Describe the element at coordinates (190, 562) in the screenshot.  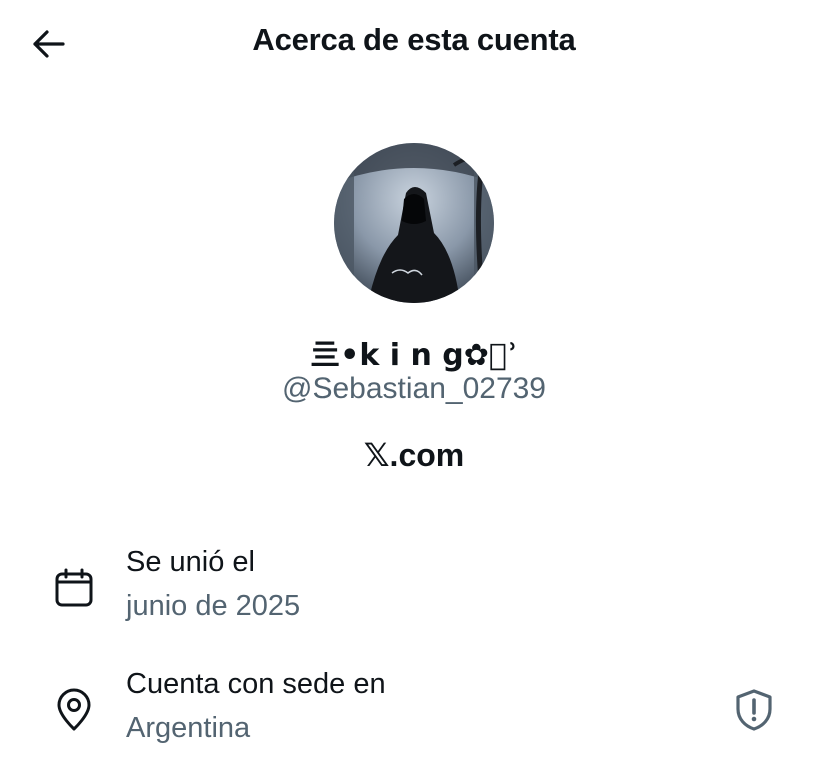
I see `joined-label: Se unió el` at that location.